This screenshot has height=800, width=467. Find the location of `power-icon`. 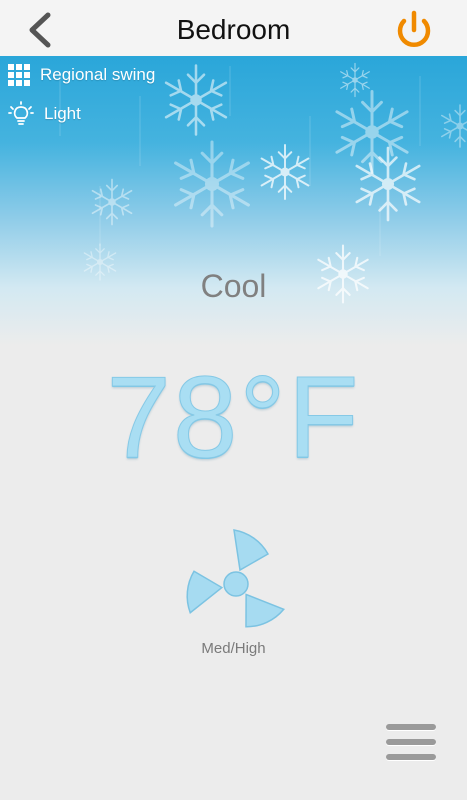

power-icon is located at coordinates (414, 29).